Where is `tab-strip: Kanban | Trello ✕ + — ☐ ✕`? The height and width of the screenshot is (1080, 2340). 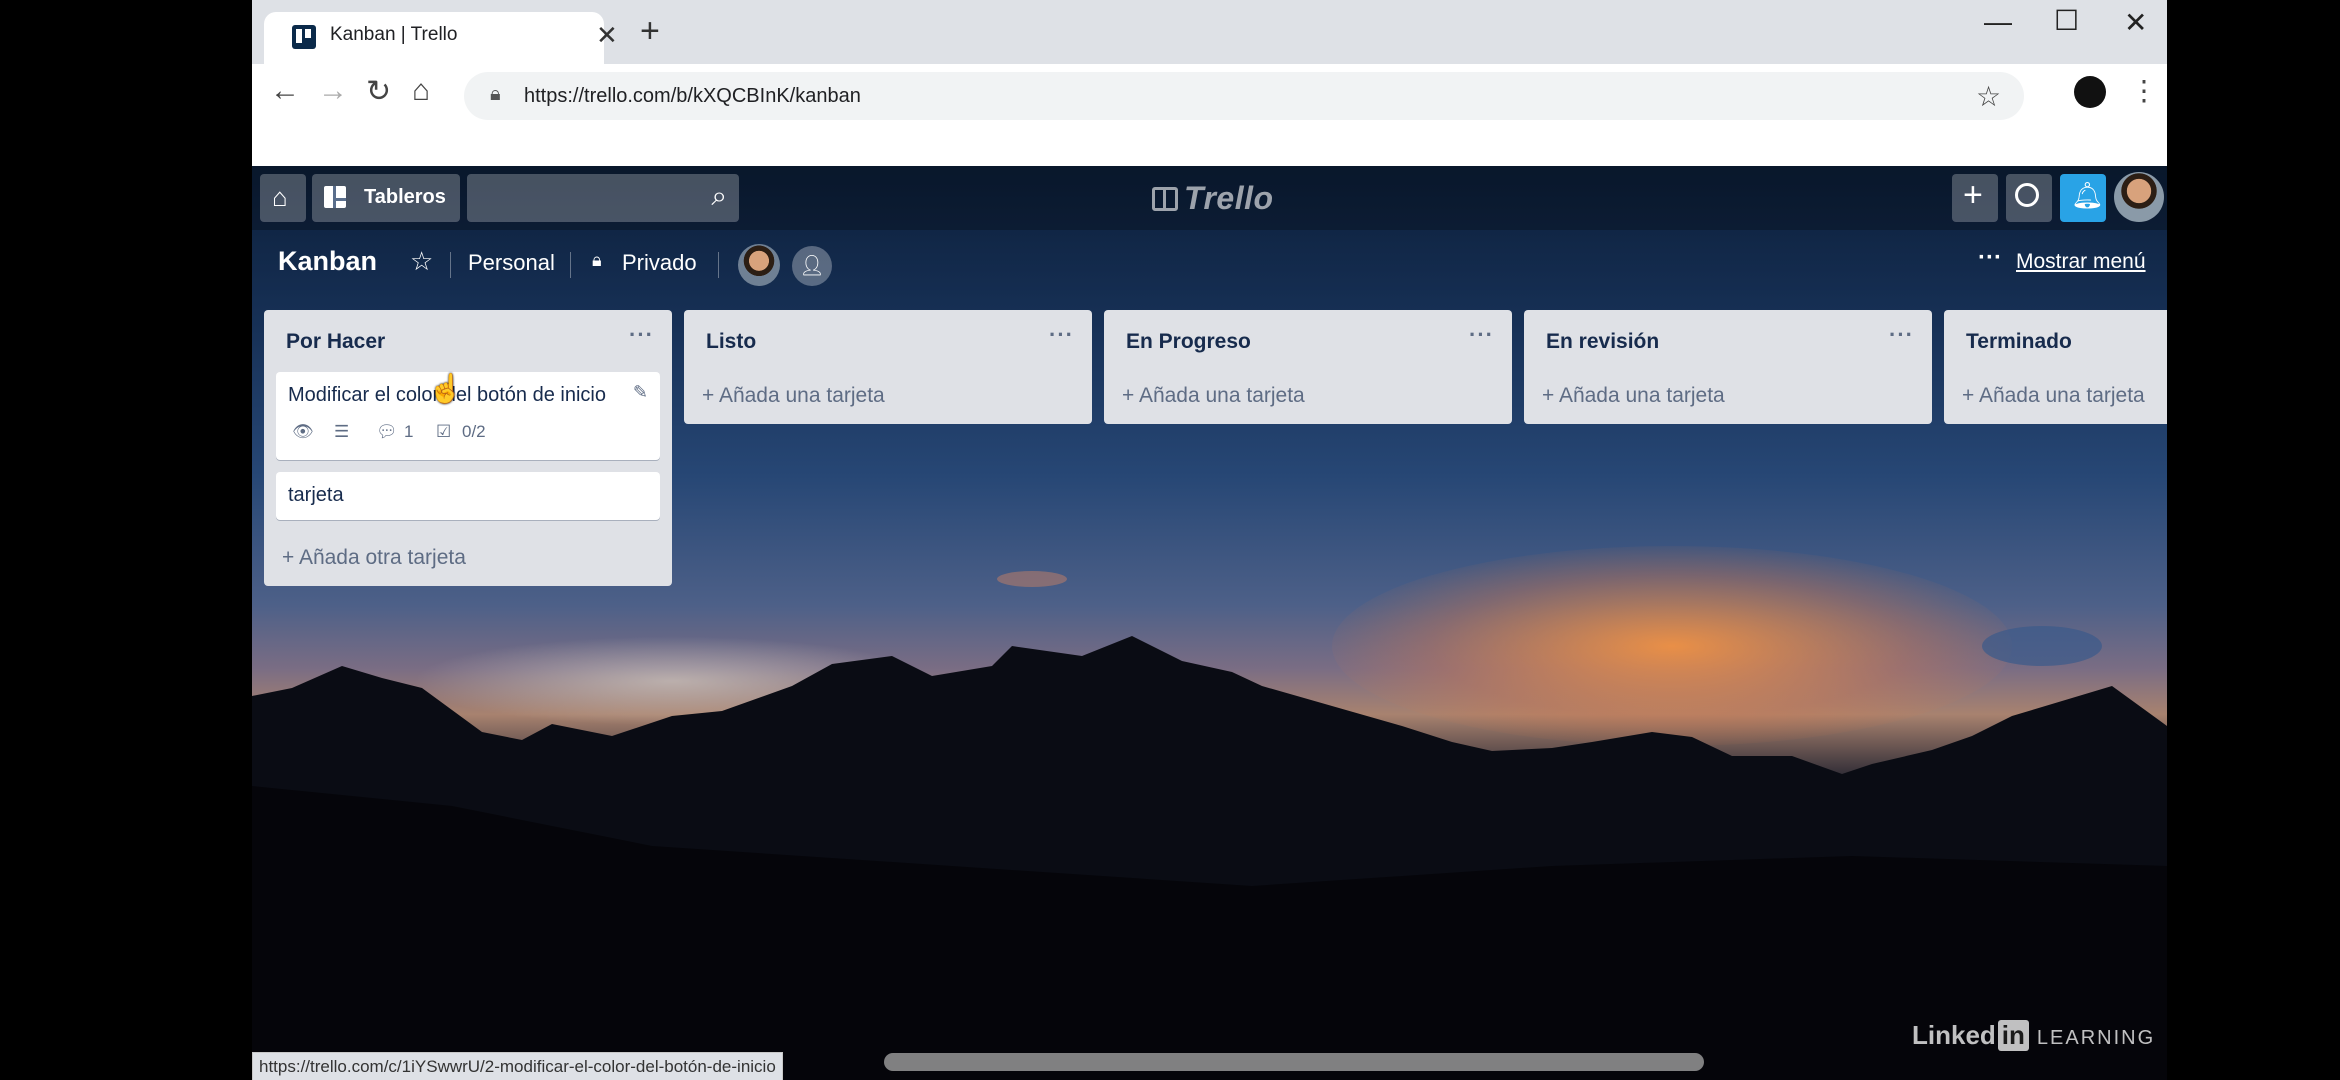 tab-strip: Kanban | Trello ✕ + — ☐ ✕ is located at coordinates (1209, 32).